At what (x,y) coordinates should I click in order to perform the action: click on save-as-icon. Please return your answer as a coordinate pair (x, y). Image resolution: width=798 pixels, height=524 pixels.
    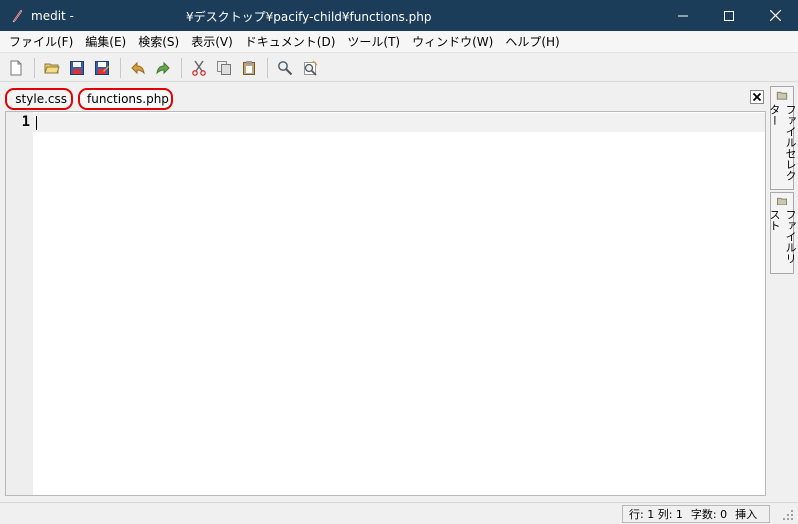
    Looking at the image, I should click on (102, 67).